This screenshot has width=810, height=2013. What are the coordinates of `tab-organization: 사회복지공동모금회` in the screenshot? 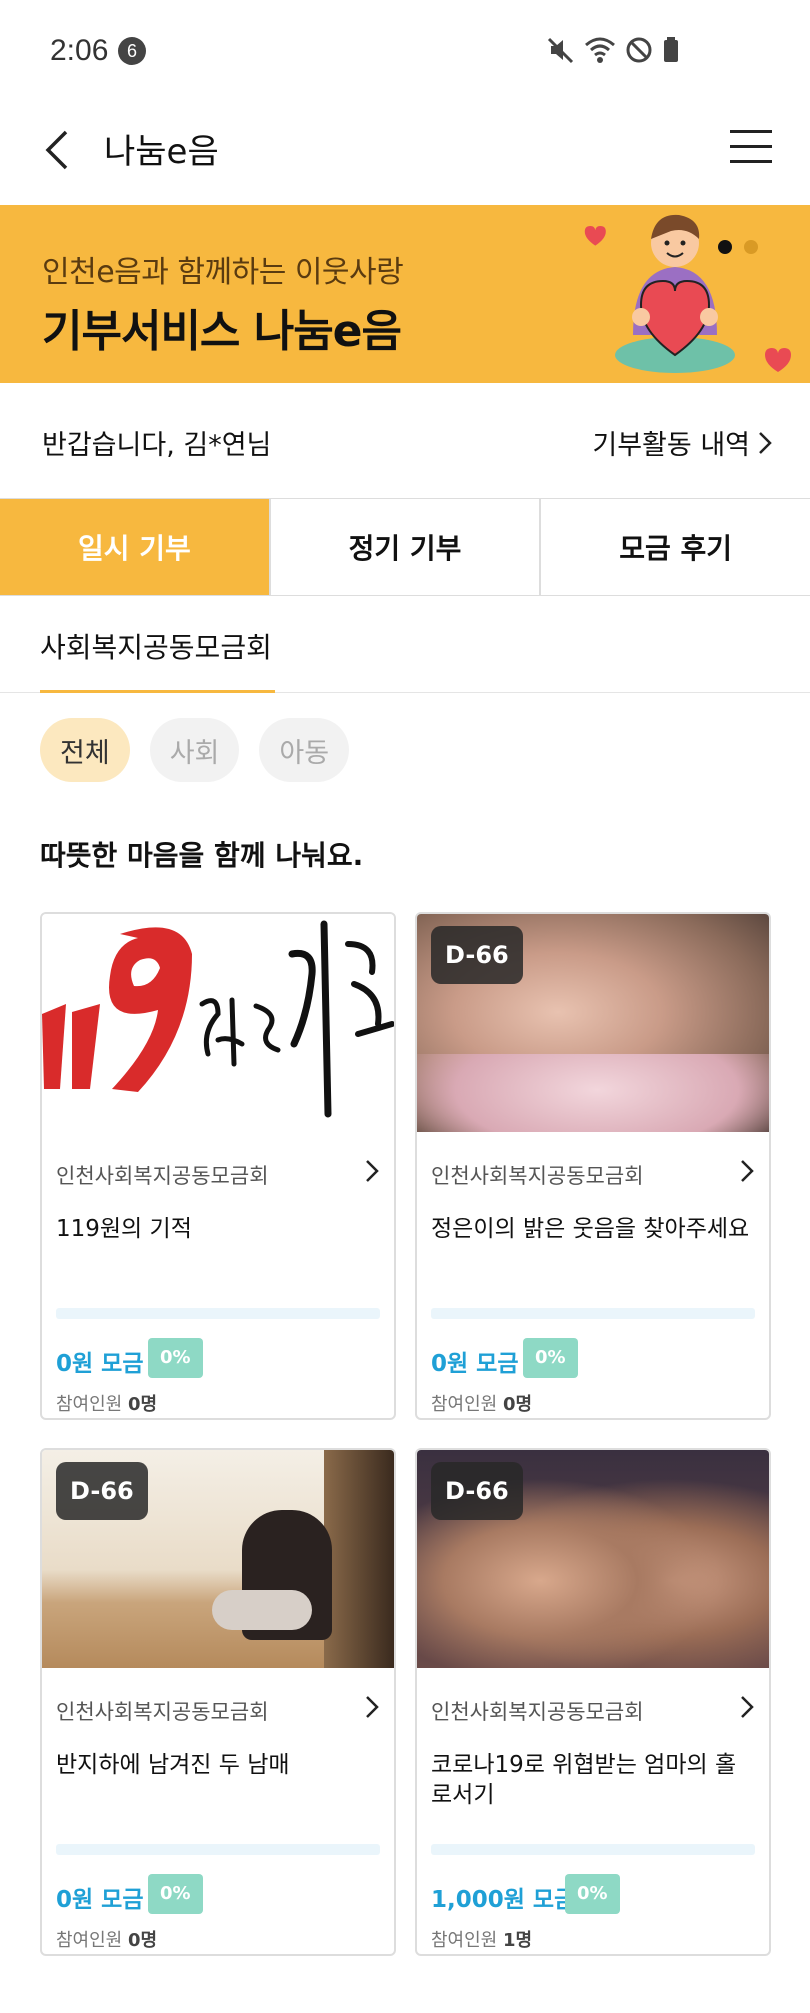 It's located at (156, 646).